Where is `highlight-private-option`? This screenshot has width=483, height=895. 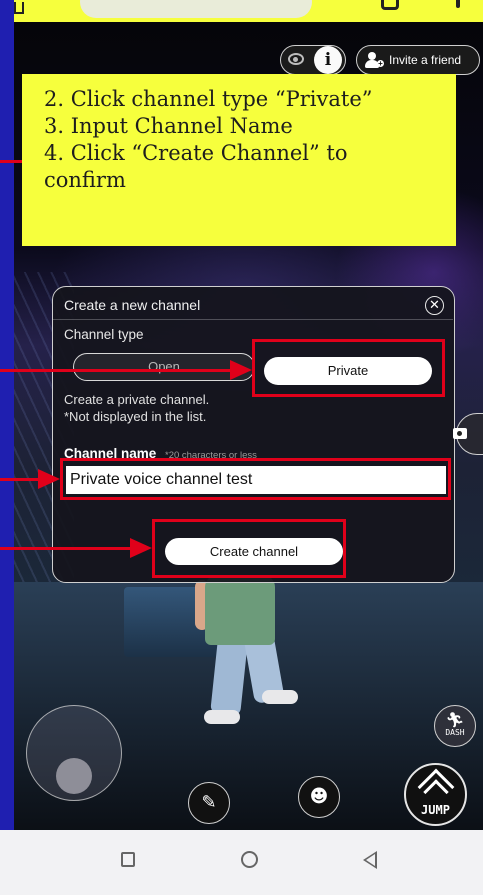 highlight-private-option is located at coordinates (348, 368).